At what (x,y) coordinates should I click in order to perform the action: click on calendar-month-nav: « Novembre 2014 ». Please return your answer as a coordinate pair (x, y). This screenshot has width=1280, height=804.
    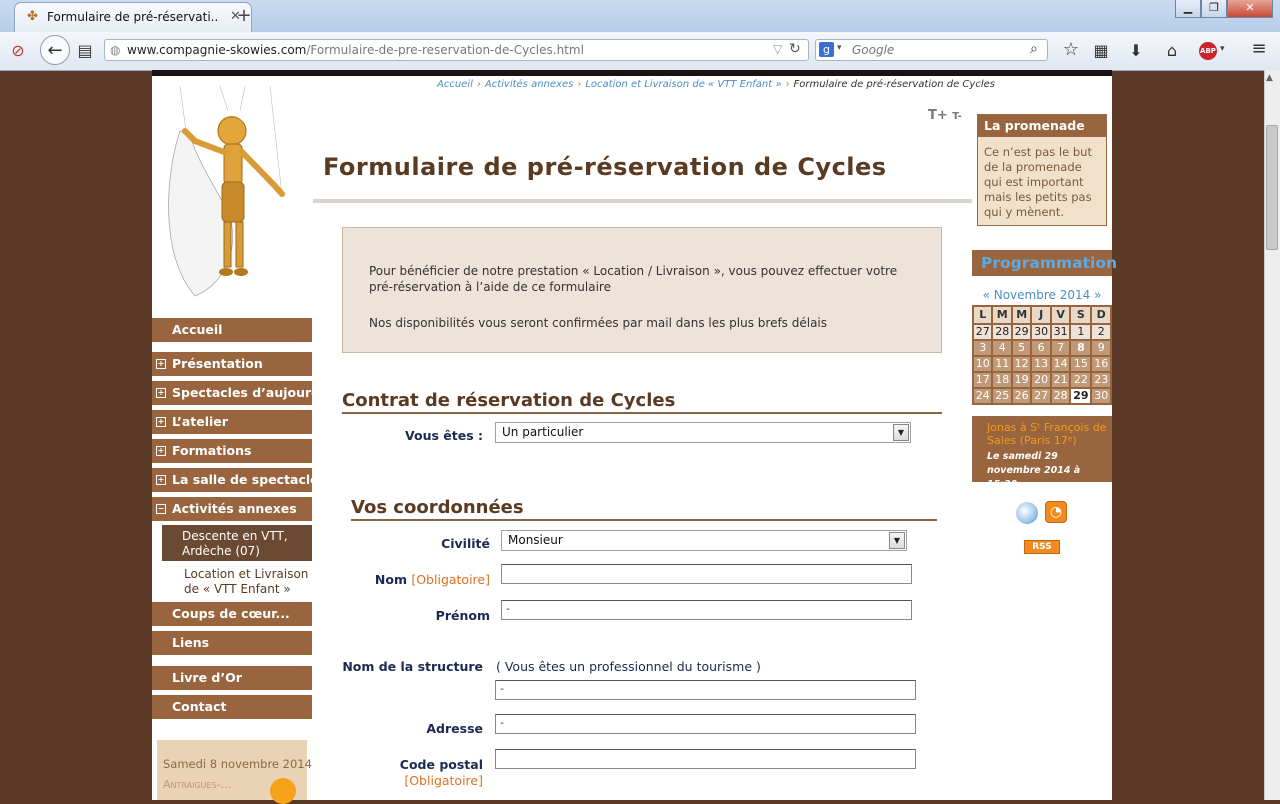
    Looking at the image, I should click on (1042, 295).